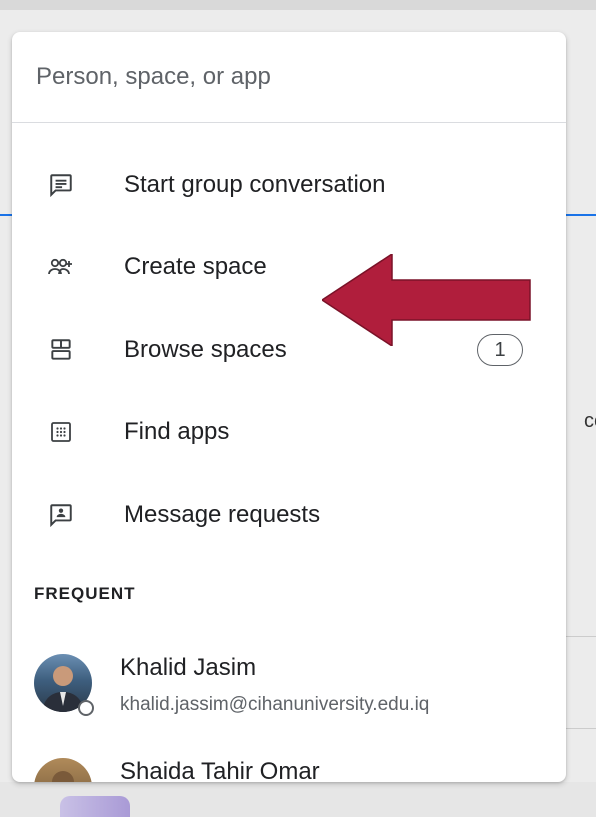 The image size is (596, 817). I want to click on person-name: Shaida Tahir Omar, so click(220, 770).